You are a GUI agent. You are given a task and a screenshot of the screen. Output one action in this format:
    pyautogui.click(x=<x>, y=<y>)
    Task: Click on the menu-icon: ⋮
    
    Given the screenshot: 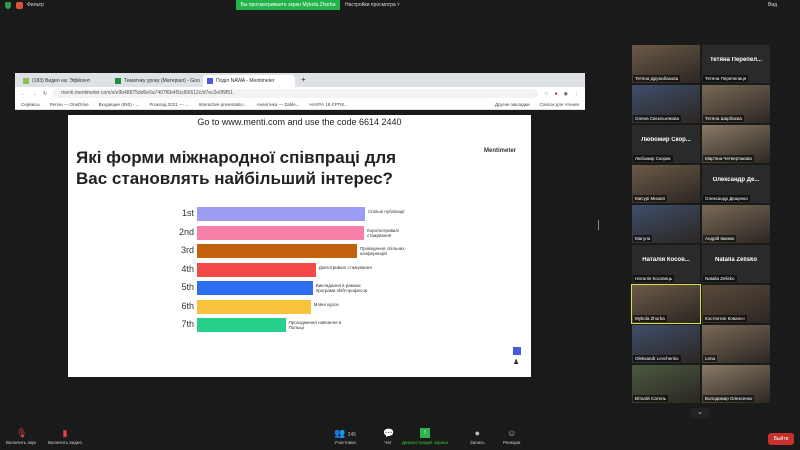 What is the action you would take?
    pyautogui.click(x=576, y=94)
    